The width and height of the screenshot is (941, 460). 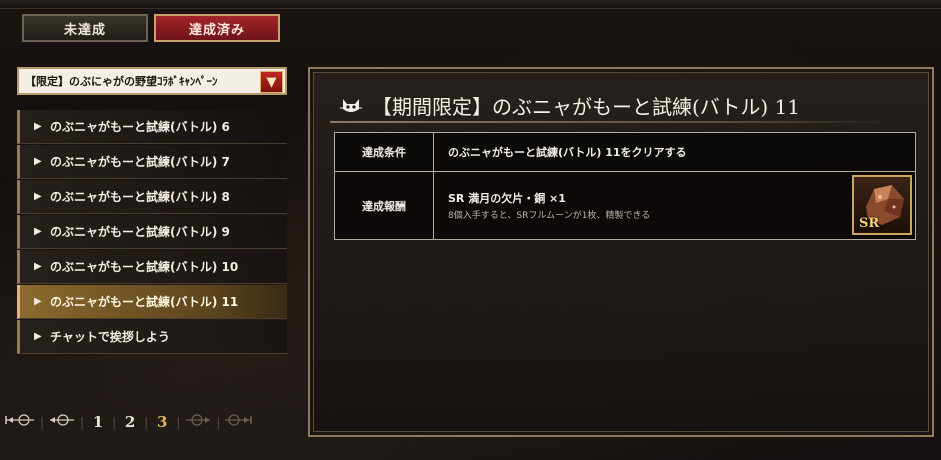 What do you see at coordinates (121, 81) in the screenshot?
I see `campaign-dropdown-value: 【限定】のぶにゃがの野望ｺﾗﾎﾞｷｬﾝﾍﾟｰﾝ` at bounding box center [121, 81].